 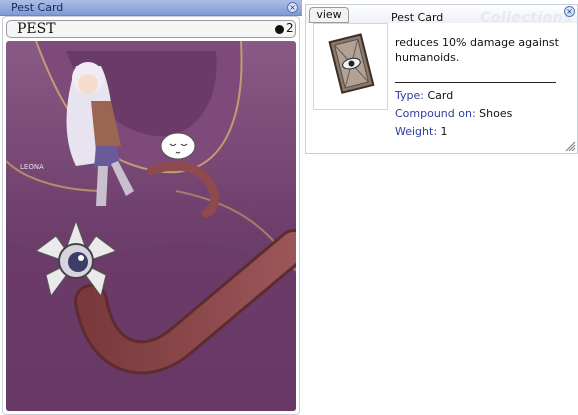 What do you see at coordinates (496, 113) in the screenshot?
I see `compound-value: Shoes` at bounding box center [496, 113].